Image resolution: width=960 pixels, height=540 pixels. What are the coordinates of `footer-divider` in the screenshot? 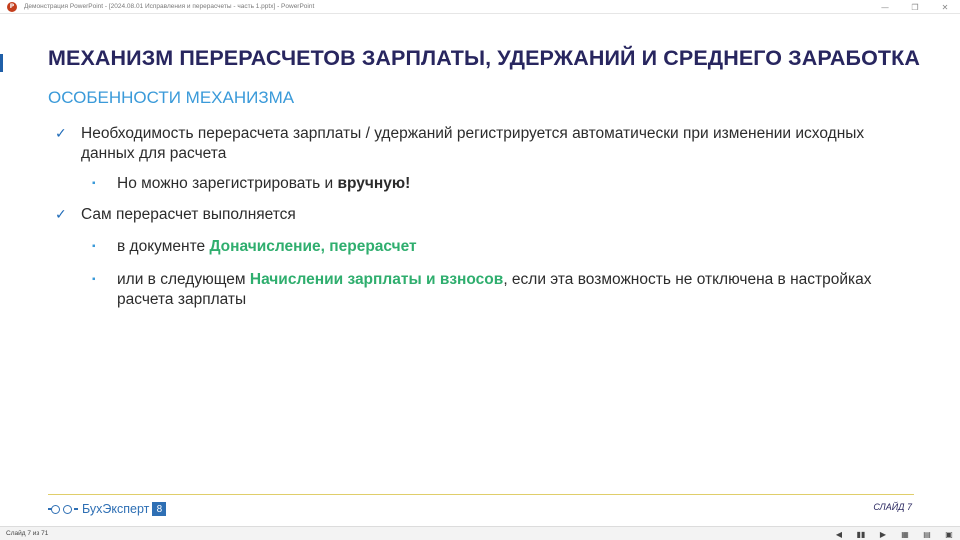 It's located at (481, 494).